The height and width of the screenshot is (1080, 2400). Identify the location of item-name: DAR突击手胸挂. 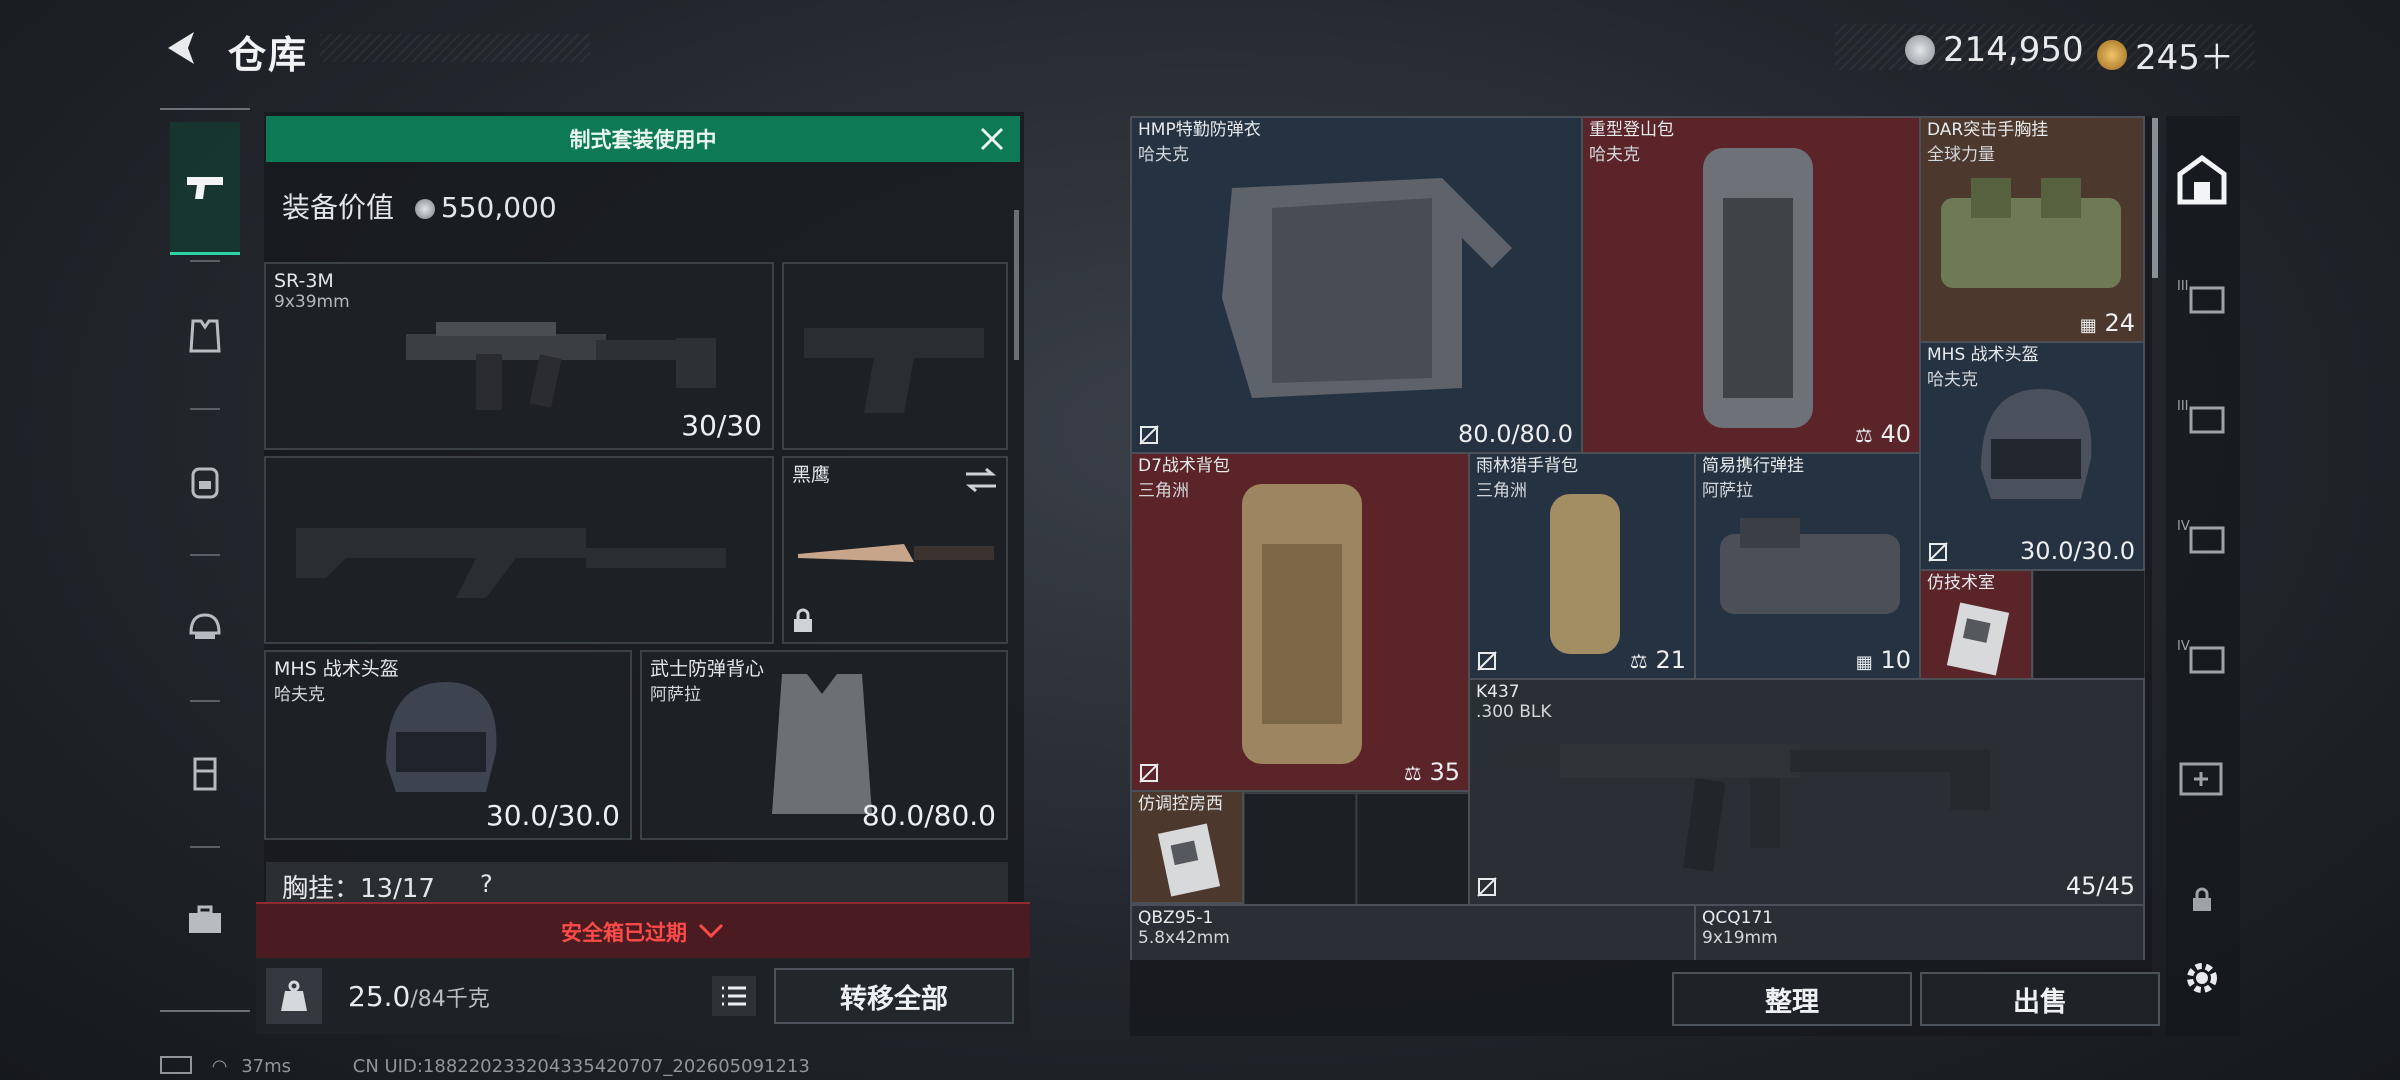
(1988, 130).